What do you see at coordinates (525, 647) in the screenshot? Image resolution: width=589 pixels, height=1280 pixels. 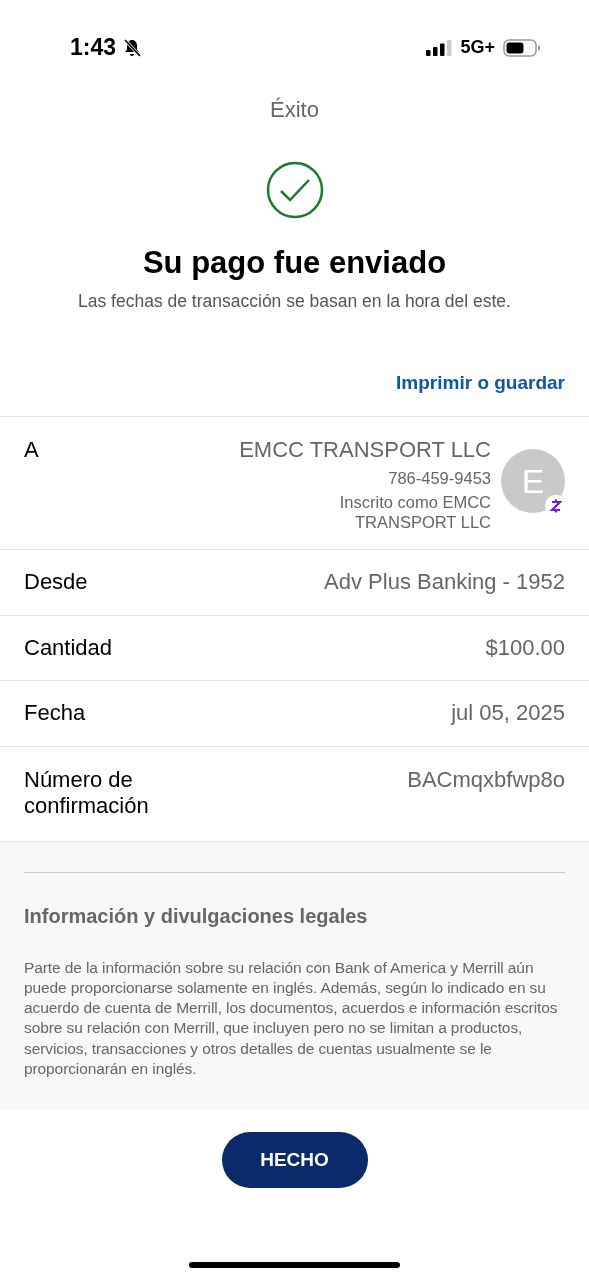 I see `field-value: $100.00` at bounding box center [525, 647].